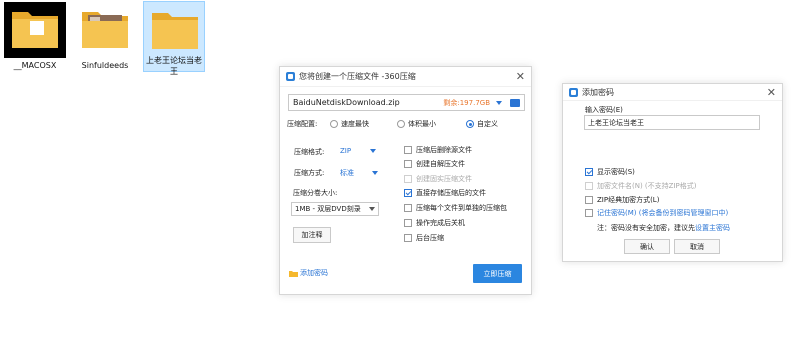  What do you see at coordinates (663, 228) in the screenshot?
I see `password-note: 注：密码没有安全加密，建议先 设置主密码` at bounding box center [663, 228].